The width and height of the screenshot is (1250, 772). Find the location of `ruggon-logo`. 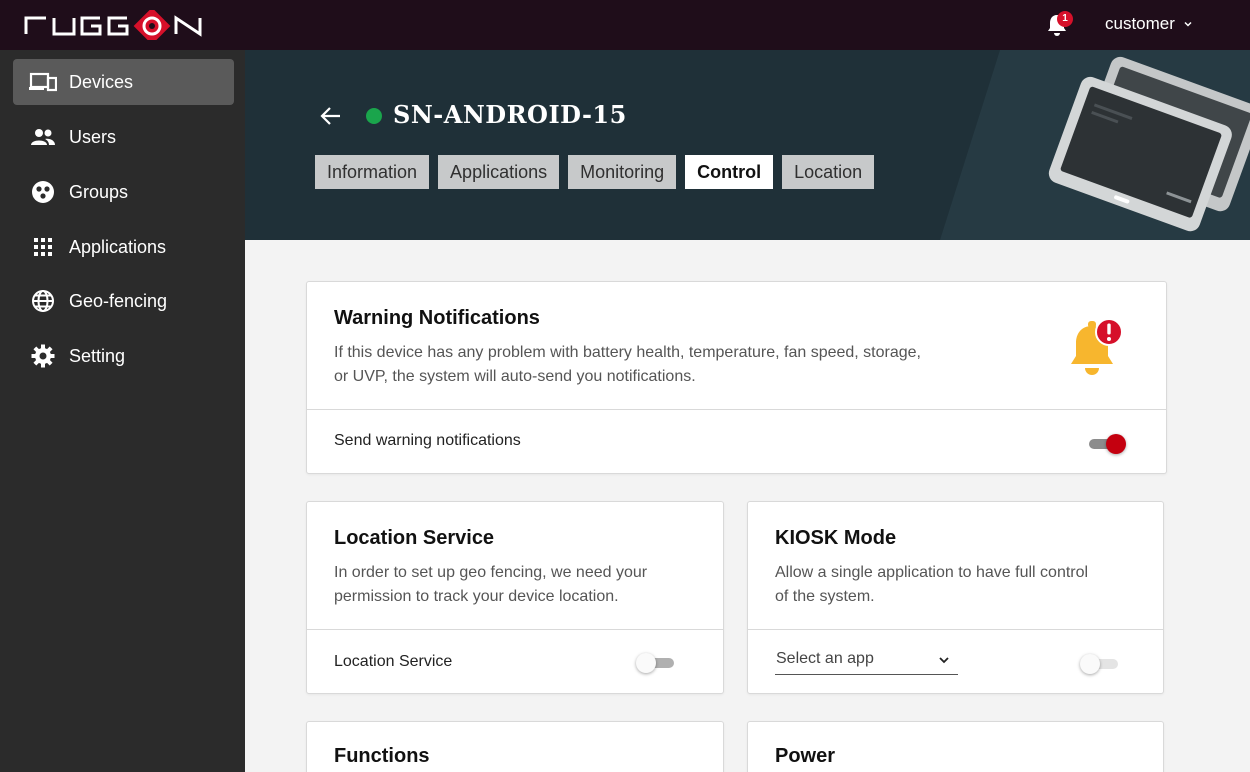

ruggon-logo is located at coordinates (114, 25).